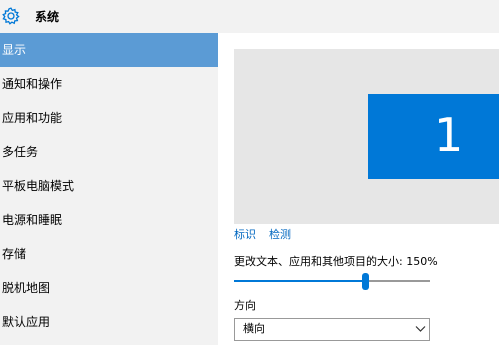  Describe the element at coordinates (109, 322) in the screenshot. I see `sidebar-item-default-apps: 默认应用` at that location.